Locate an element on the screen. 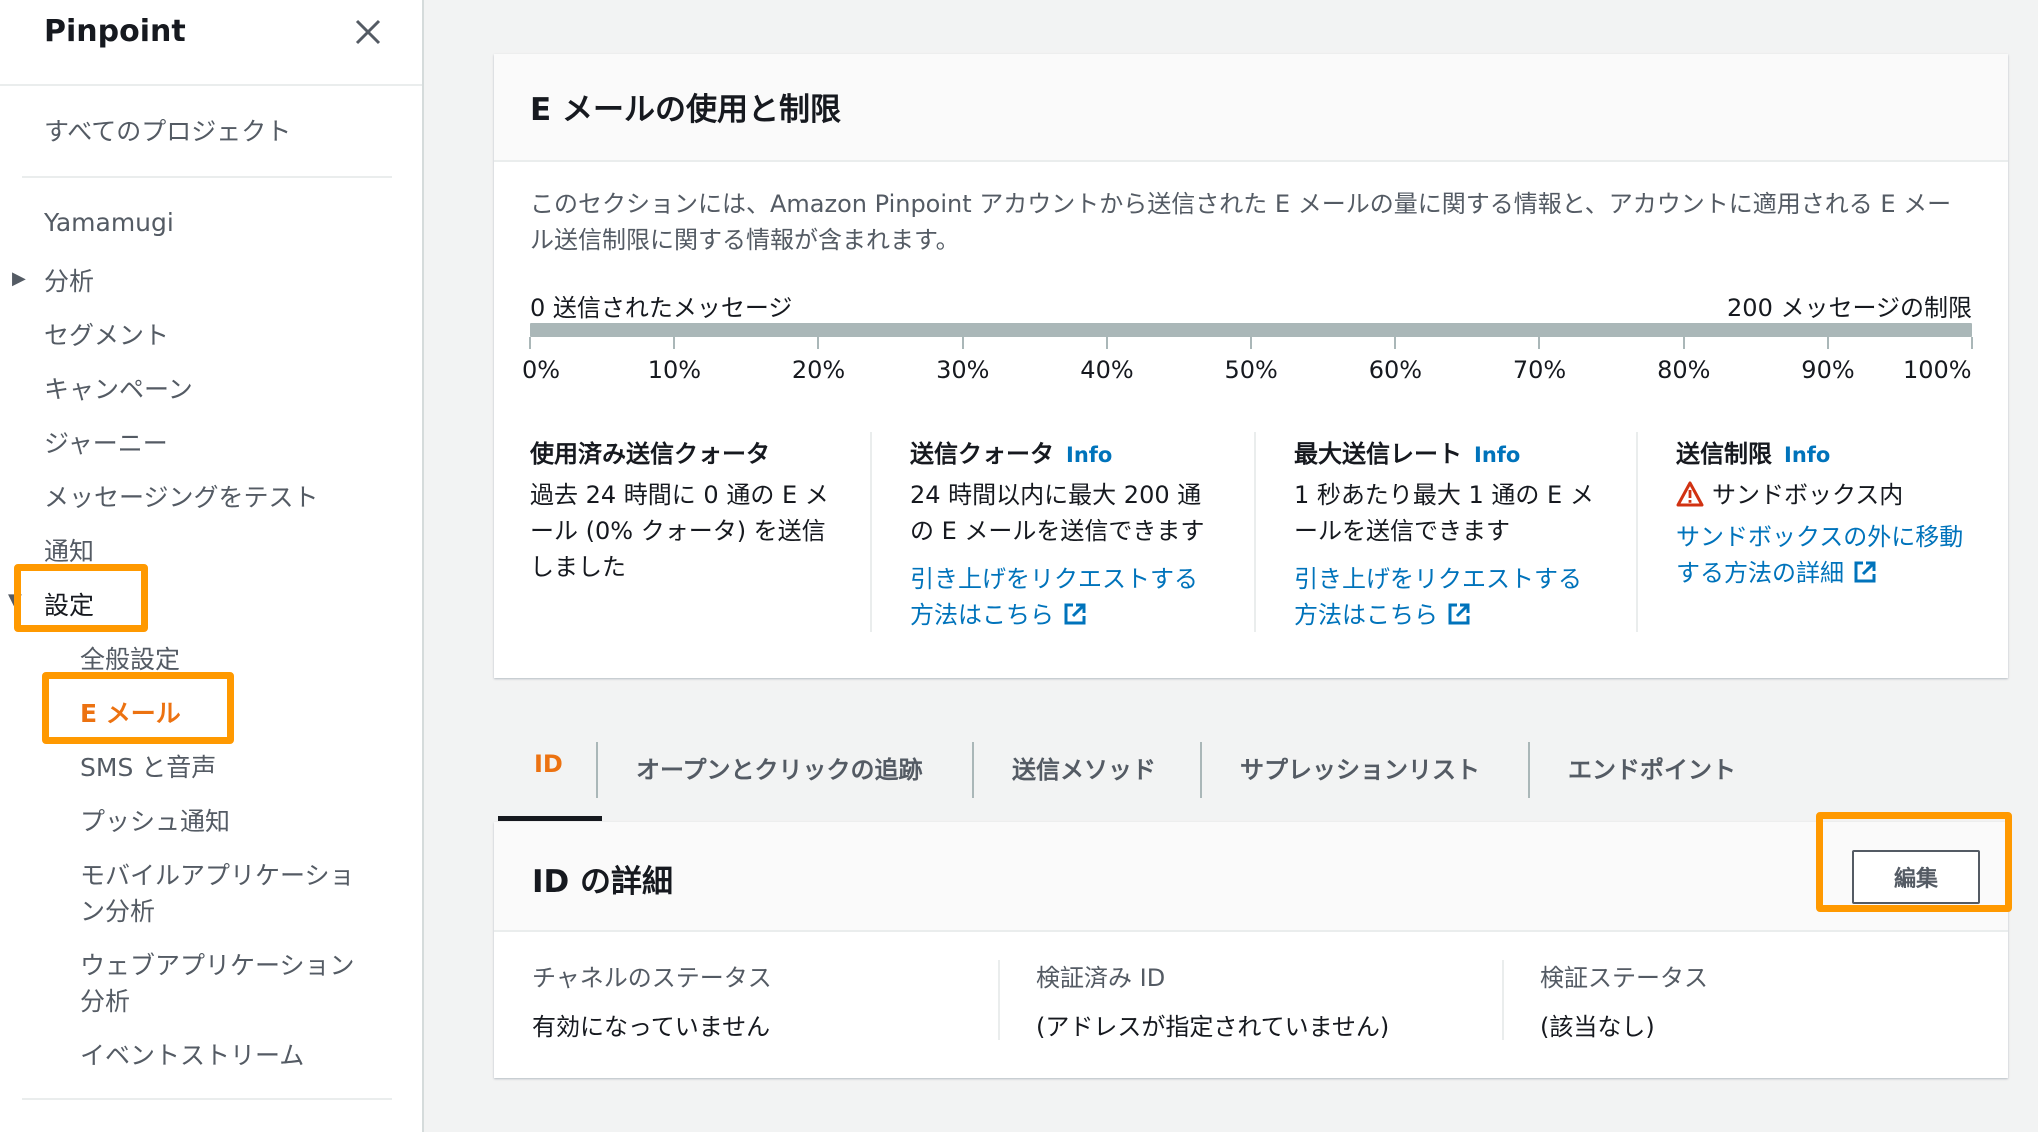 This screenshot has height=1132, width=2038. sidebar-item-web-analytics: ウェブアプリケーション is located at coordinates (217, 964).